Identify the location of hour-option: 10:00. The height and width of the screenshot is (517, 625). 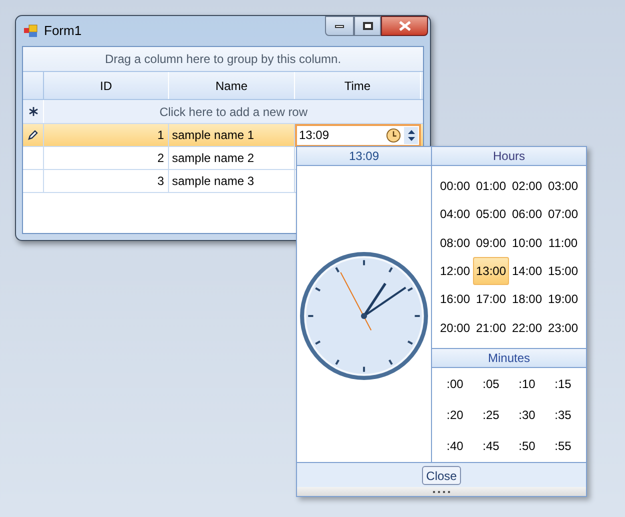
(527, 242).